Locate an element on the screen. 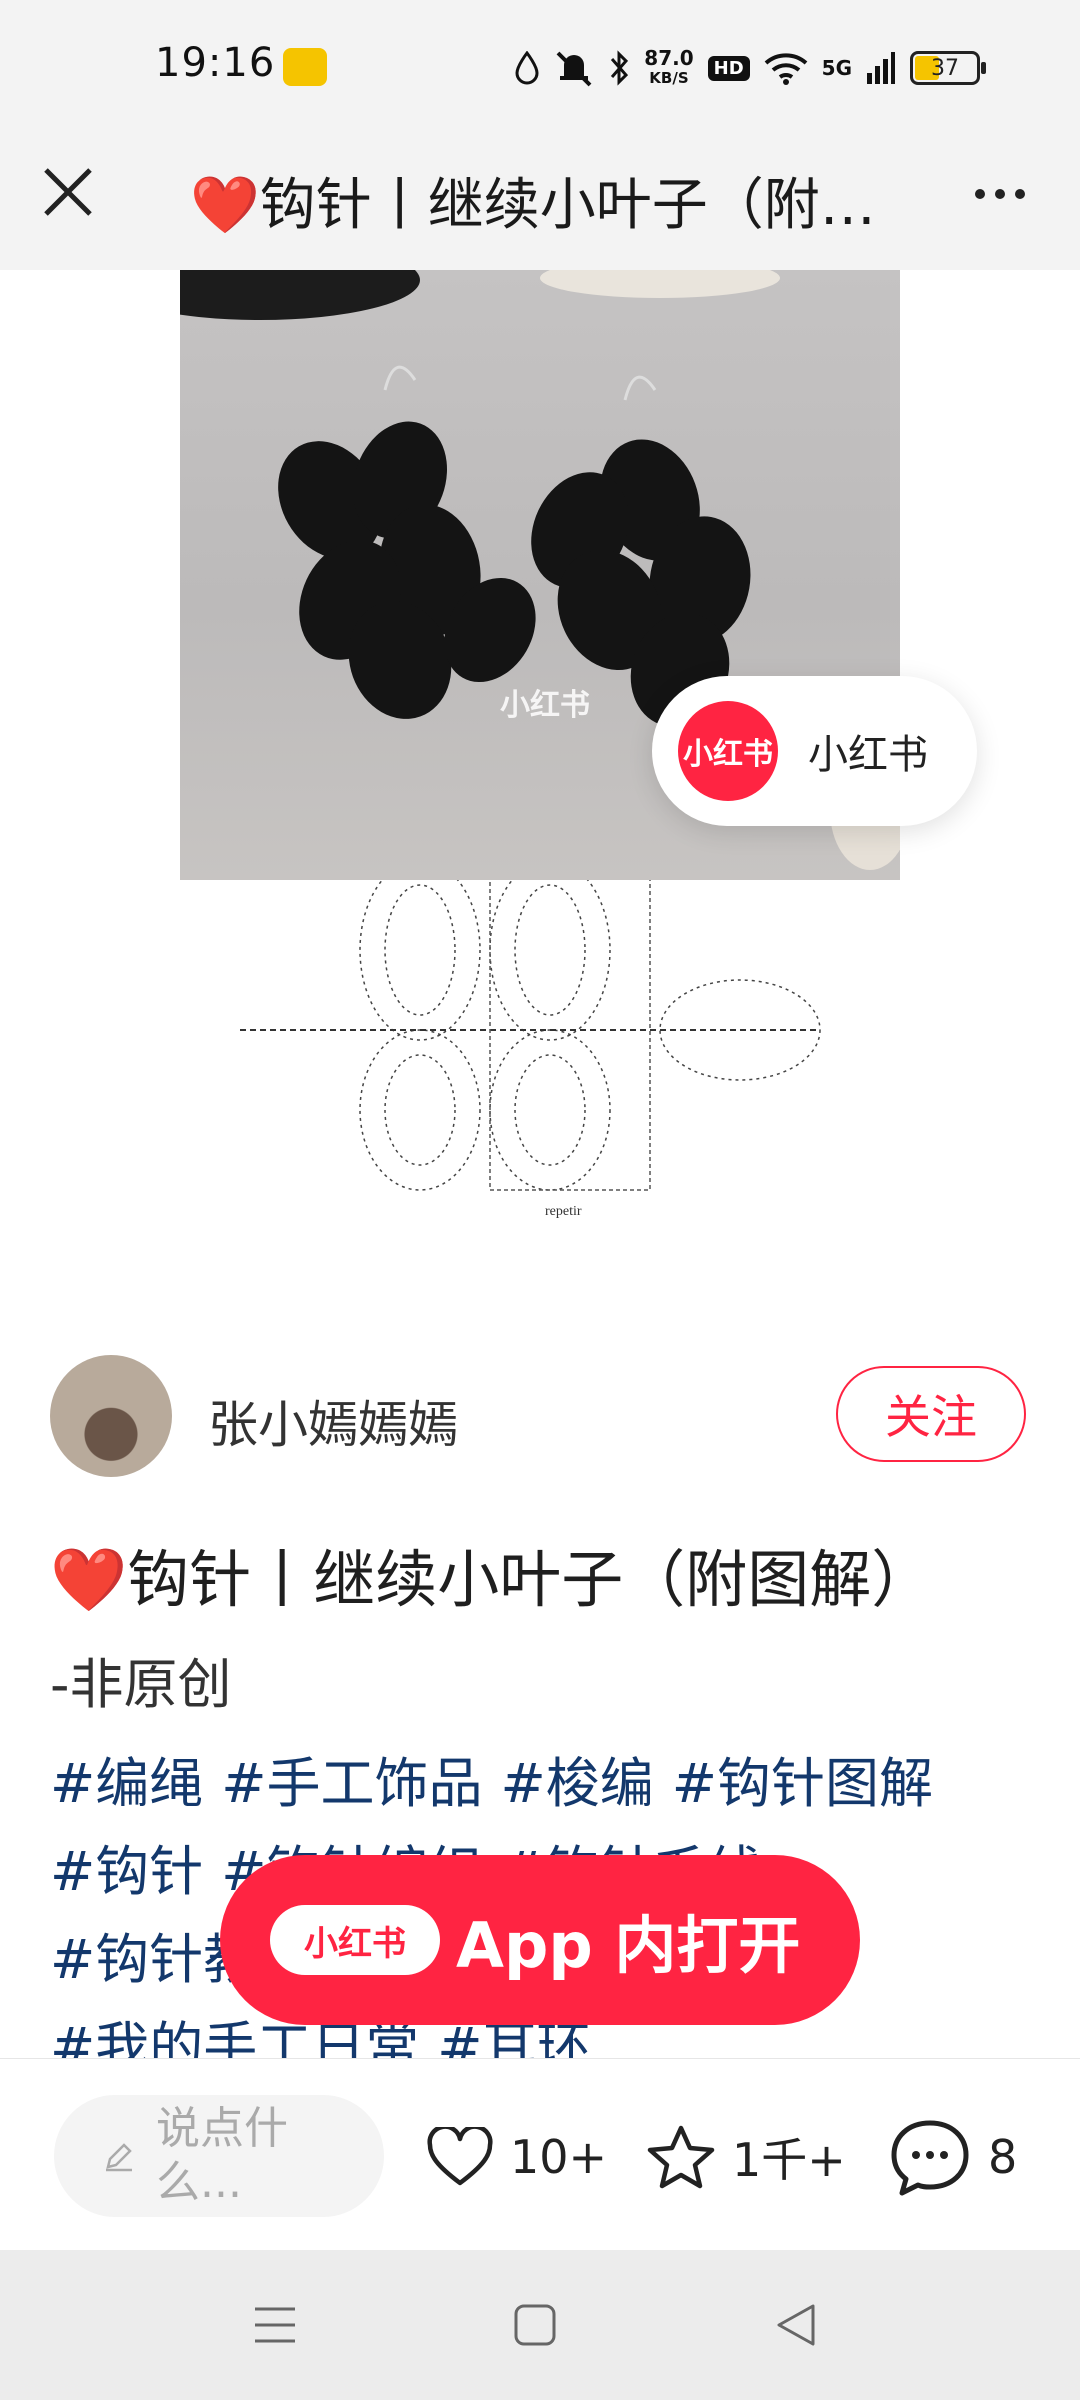  battery-icon: 37 is located at coordinates (948, 68).